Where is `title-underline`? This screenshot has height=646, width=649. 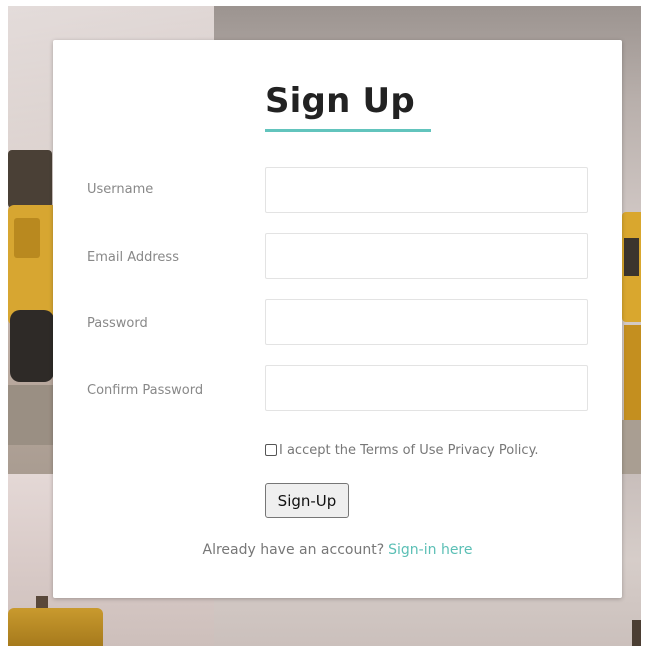
title-underline is located at coordinates (348, 130).